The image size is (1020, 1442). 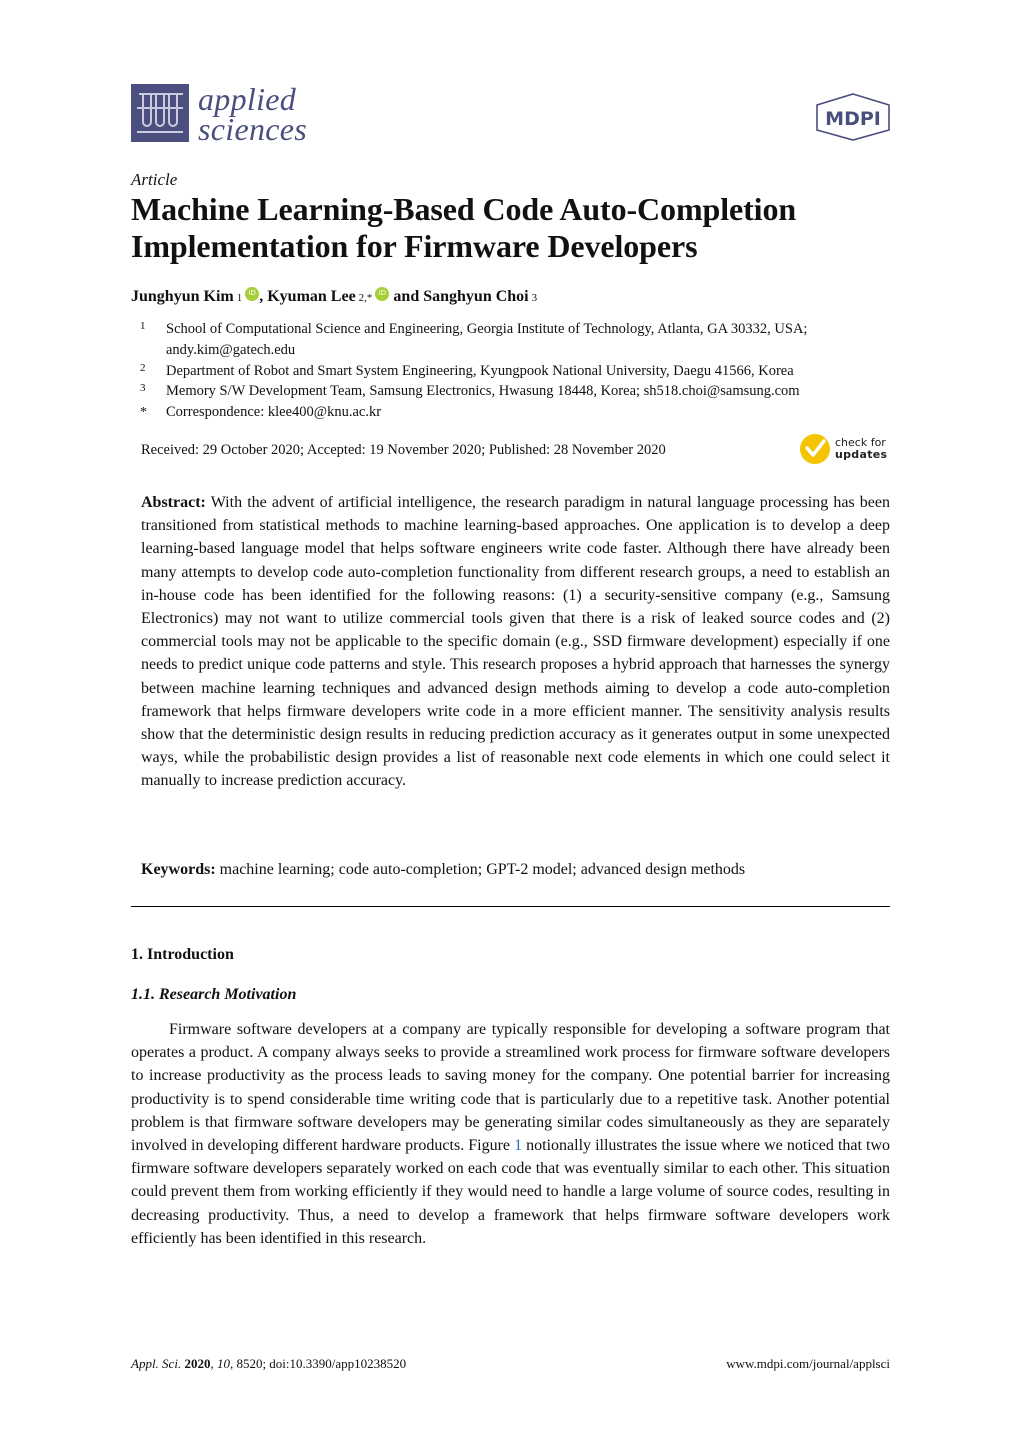 I want to click on check-for-updates-button: check for updates, so click(x=843, y=449).